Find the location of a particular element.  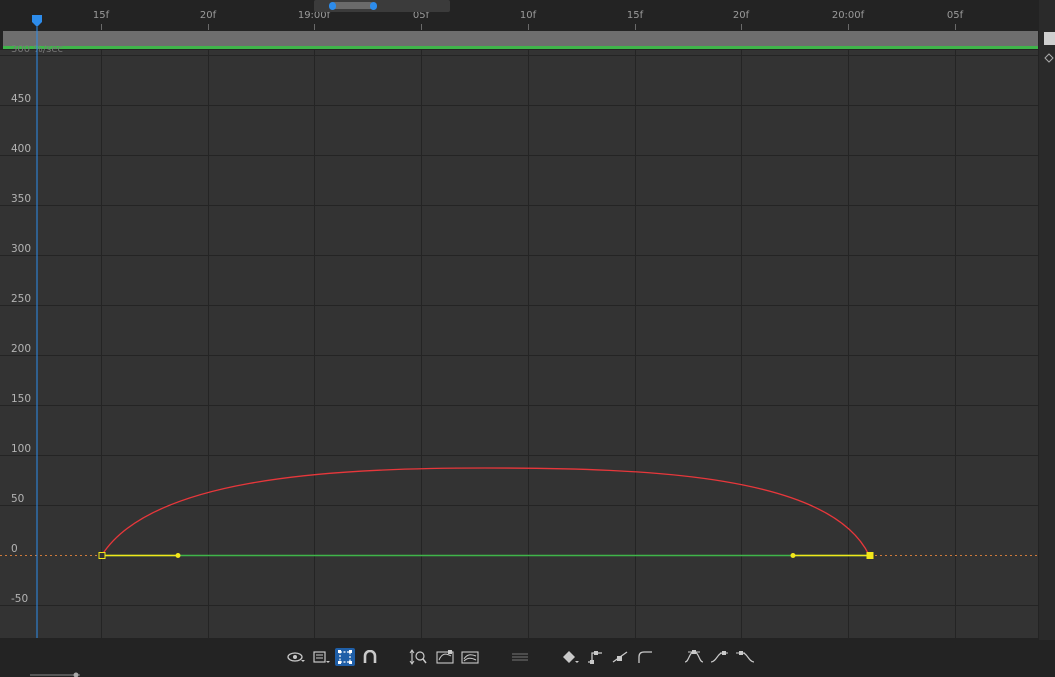

scroll-up-button is located at coordinates (1049, 38).